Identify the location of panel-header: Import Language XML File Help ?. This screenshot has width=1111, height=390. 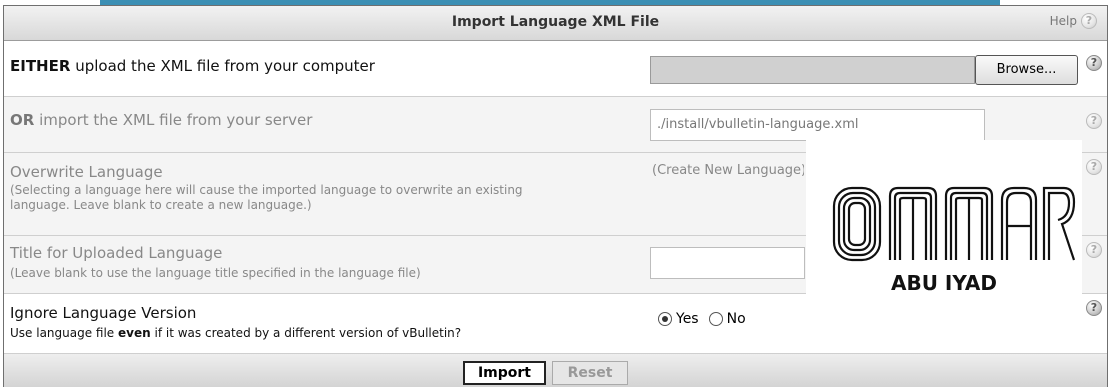
(555, 23).